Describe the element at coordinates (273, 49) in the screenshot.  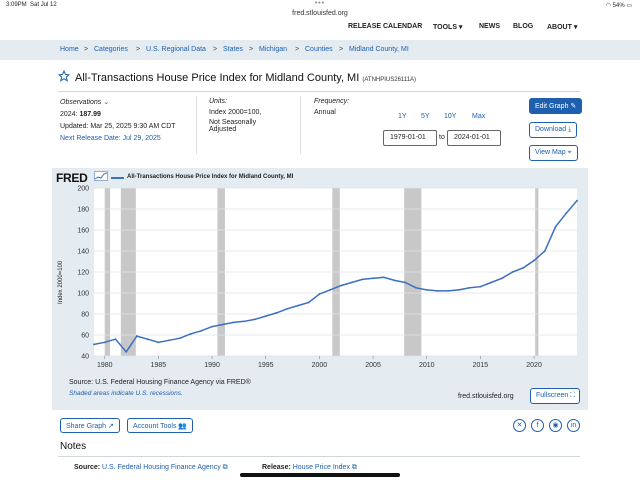
I see `crumb-michigan: Michigan` at that location.